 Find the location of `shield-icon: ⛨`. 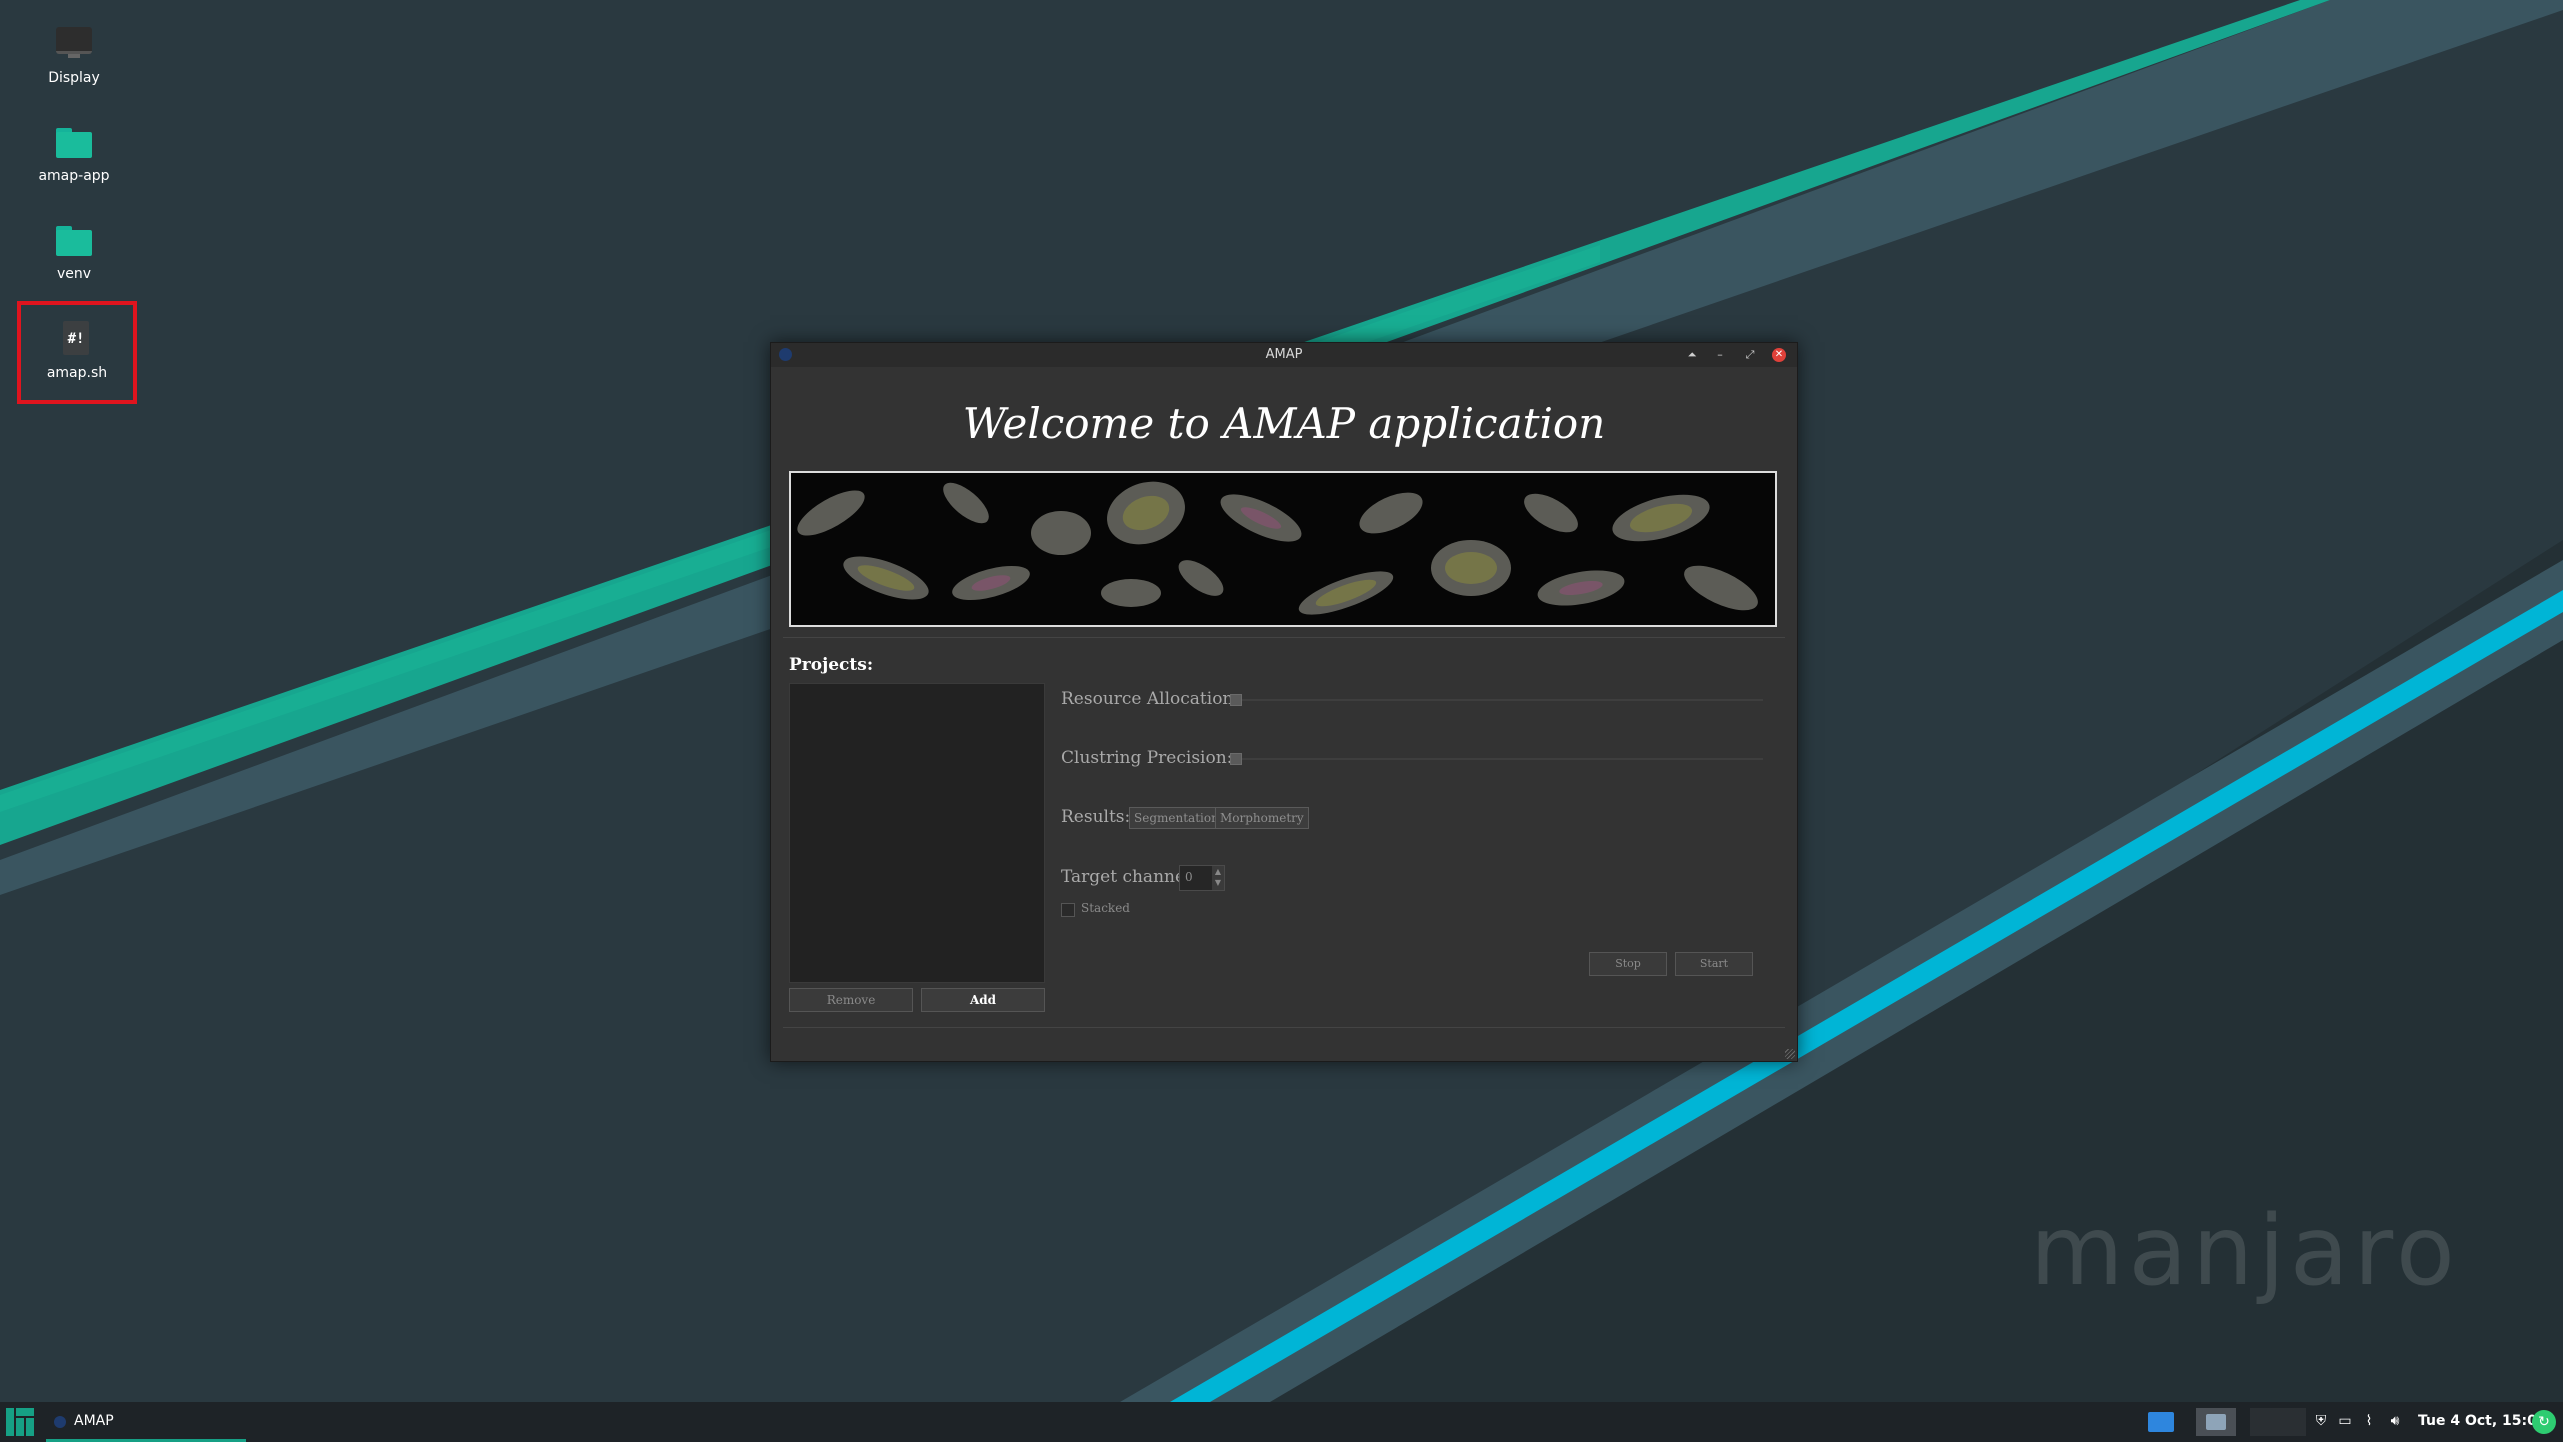

shield-icon: ⛨ is located at coordinates (2321, 1421).